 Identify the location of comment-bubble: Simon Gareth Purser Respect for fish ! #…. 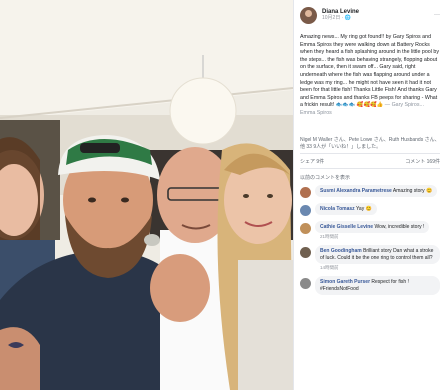
(377, 286).